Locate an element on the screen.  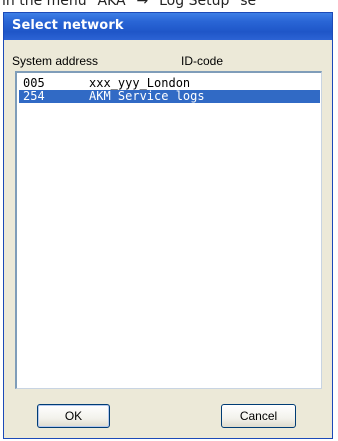
list-item-selected: 254 AKM Service logs is located at coordinates (169, 96).